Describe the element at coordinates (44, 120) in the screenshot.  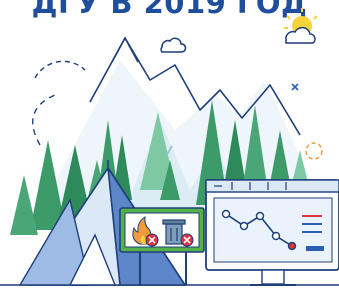
I see `dashed-arc` at that location.